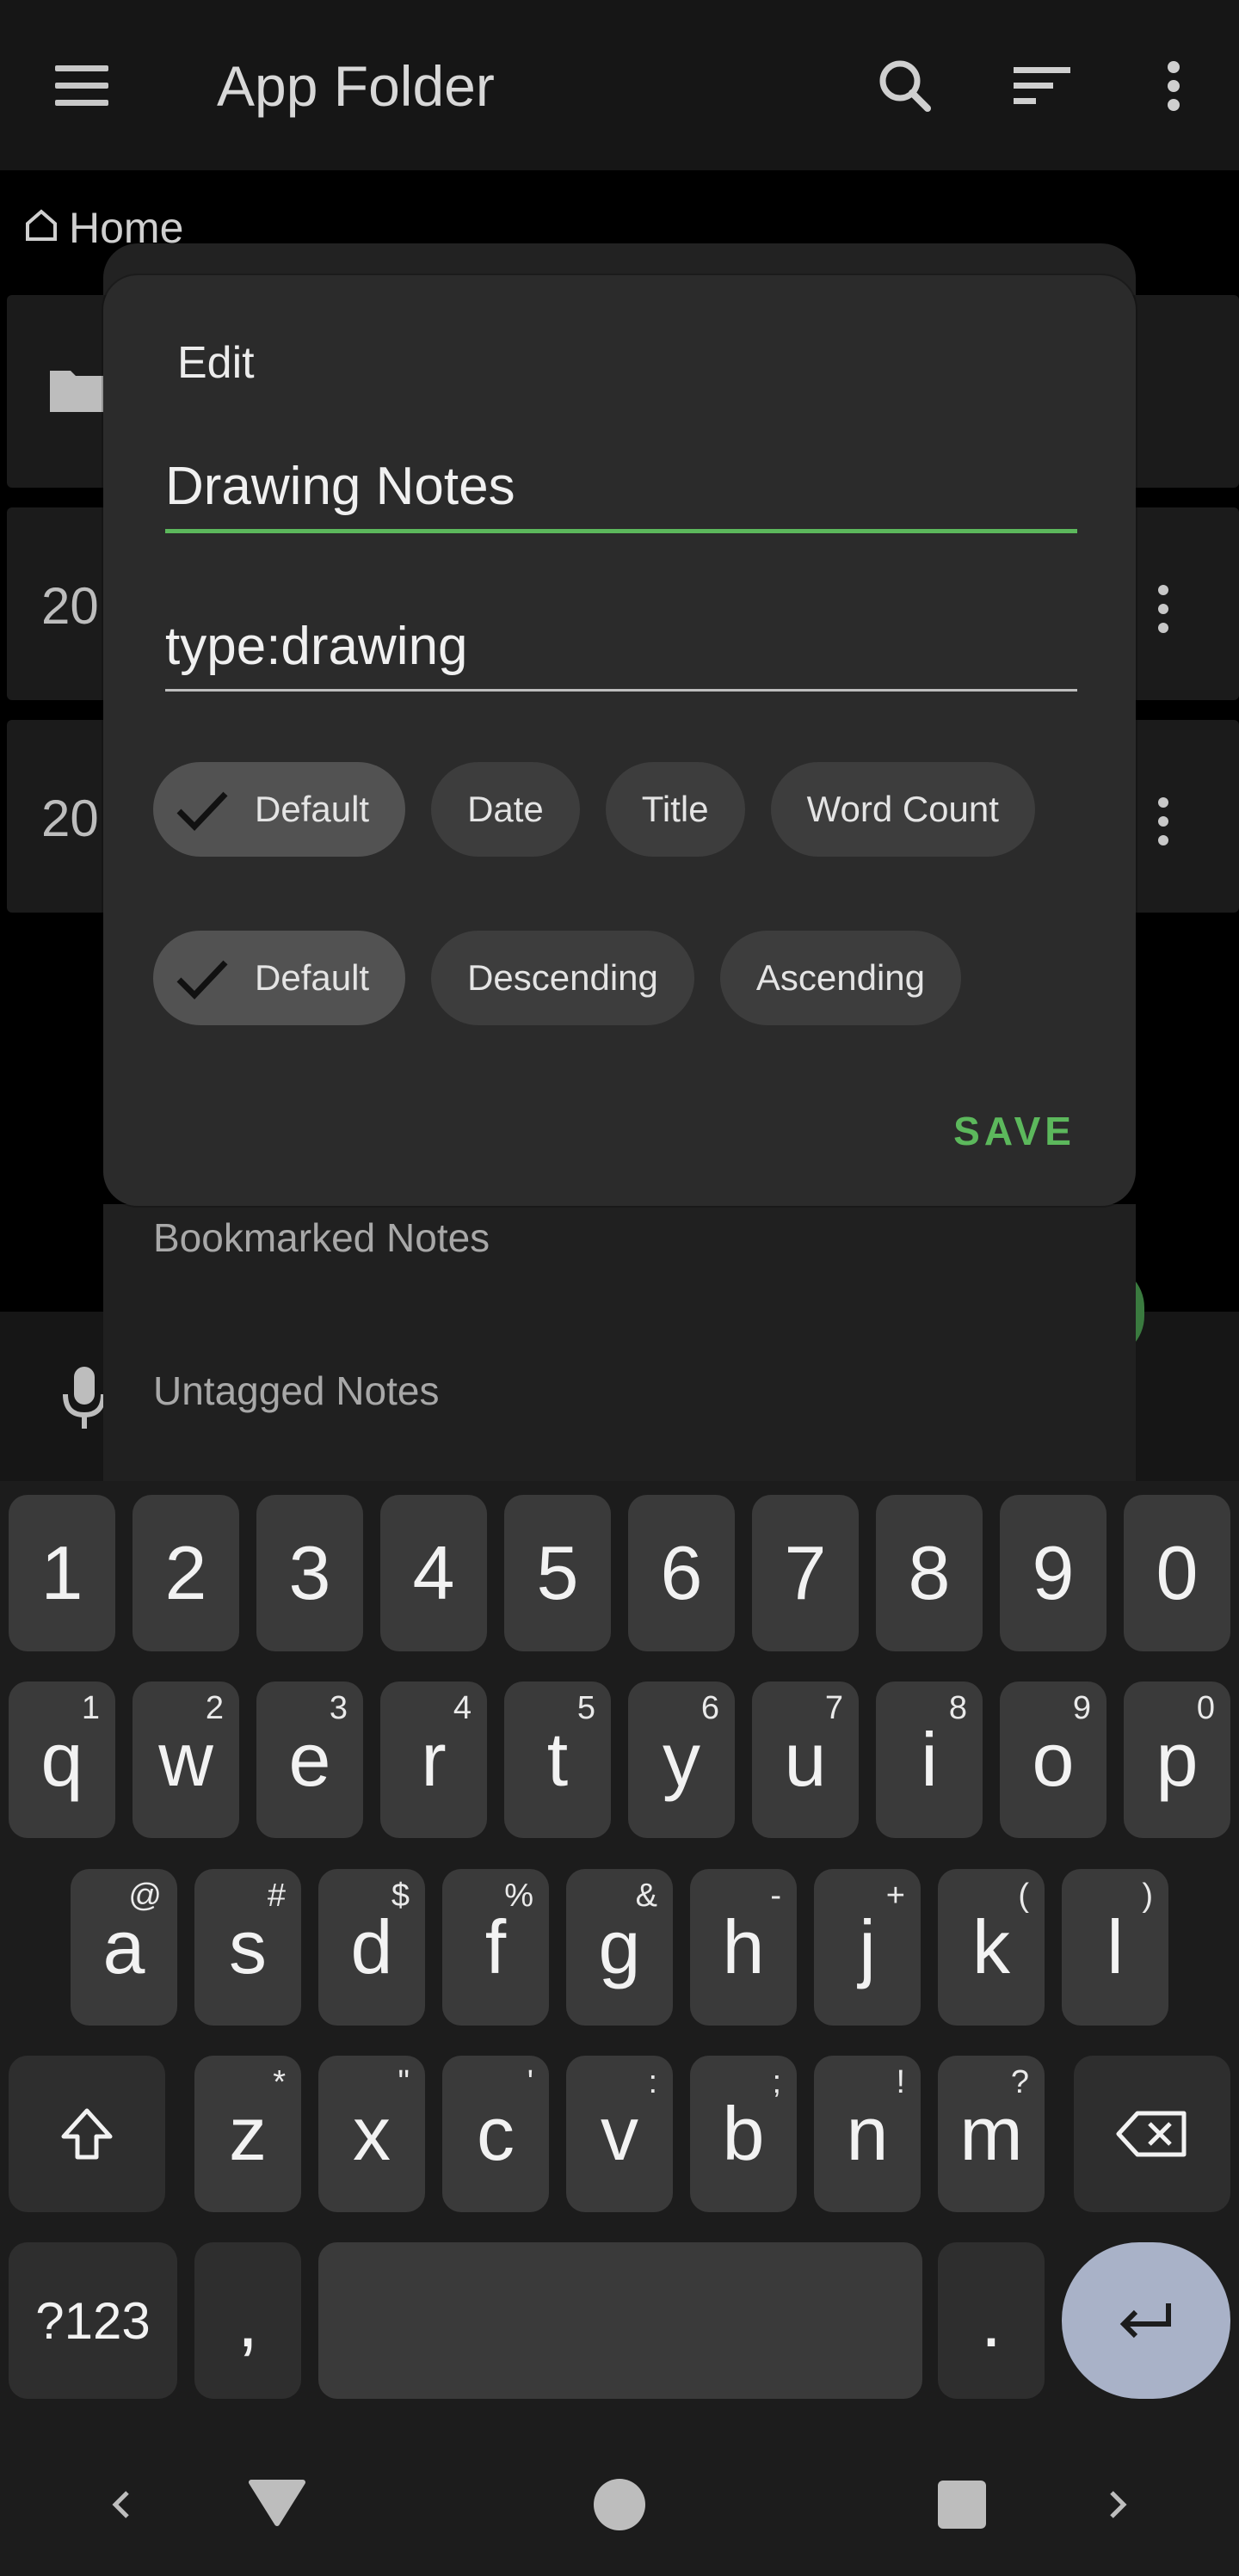 The image size is (1239, 2576). Describe the element at coordinates (1205, 1708) in the screenshot. I see `key-hint: 0` at that location.